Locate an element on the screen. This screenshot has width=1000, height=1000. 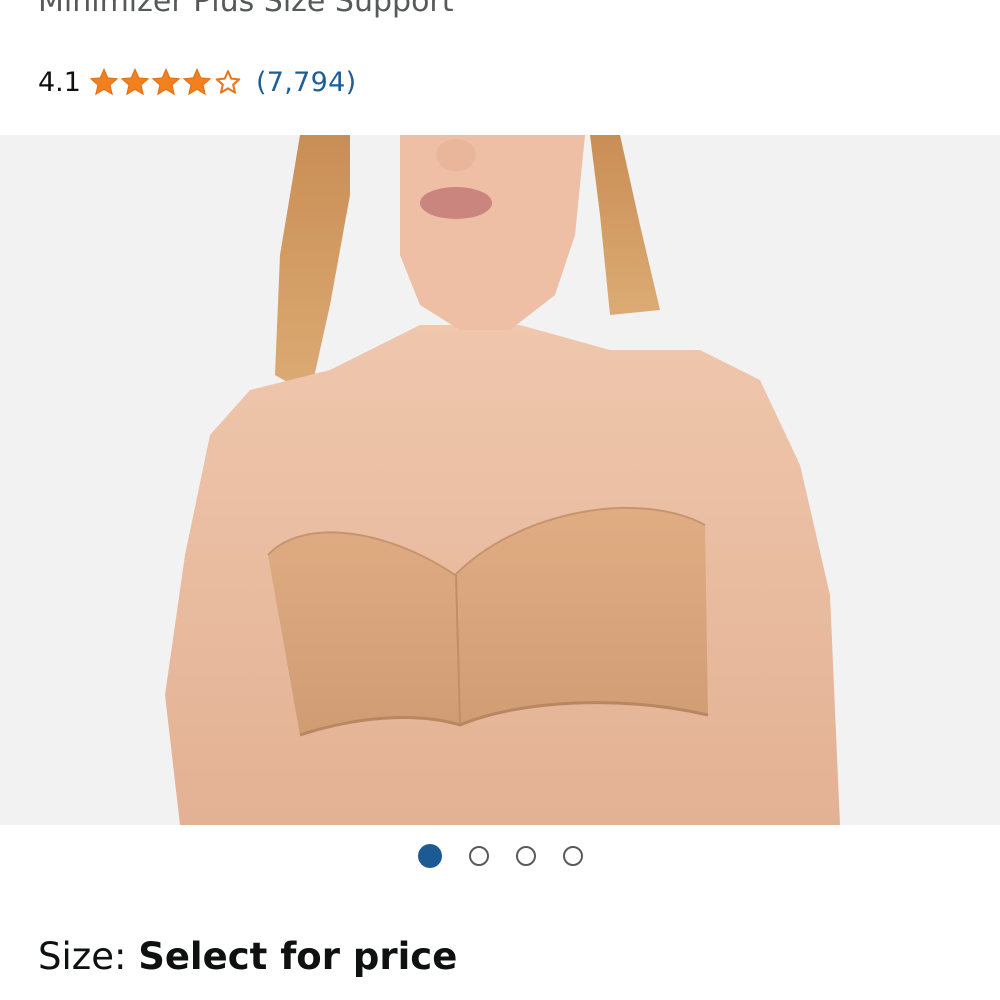
page-dot-active is located at coordinates (429, 856).